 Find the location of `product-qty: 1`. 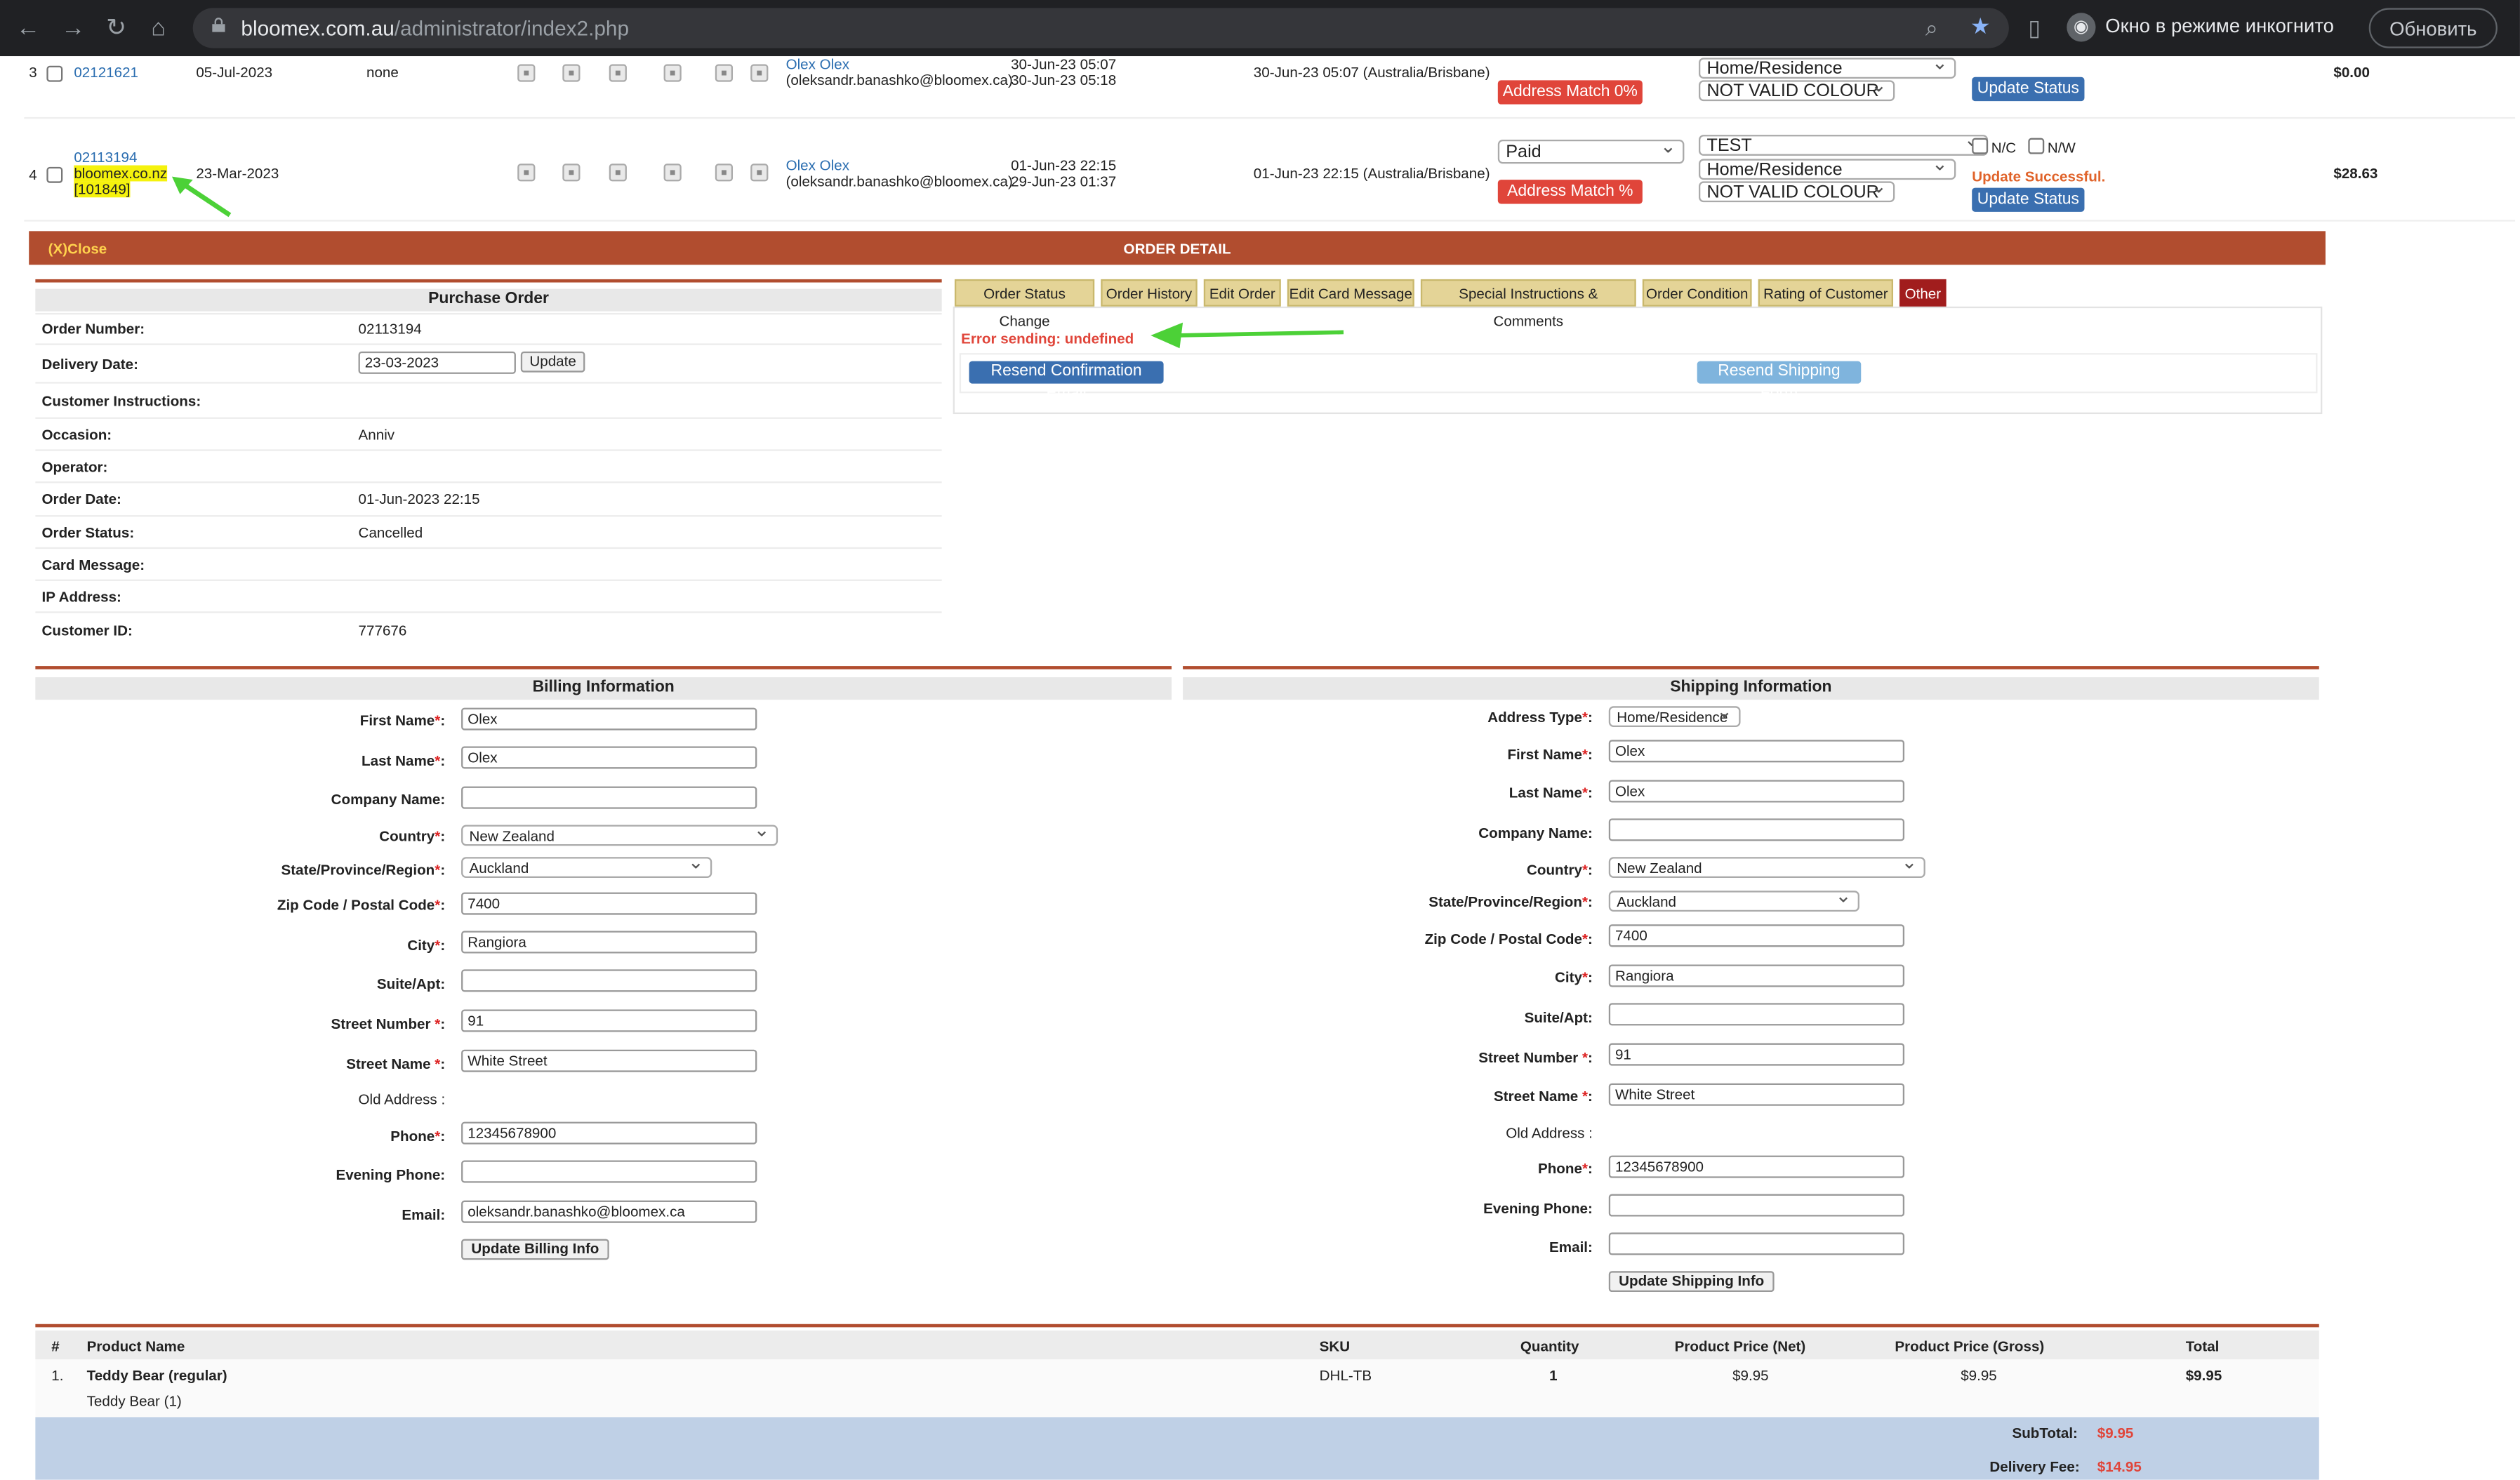

product-qty: 1 is located at coordinates (1553, 1375).